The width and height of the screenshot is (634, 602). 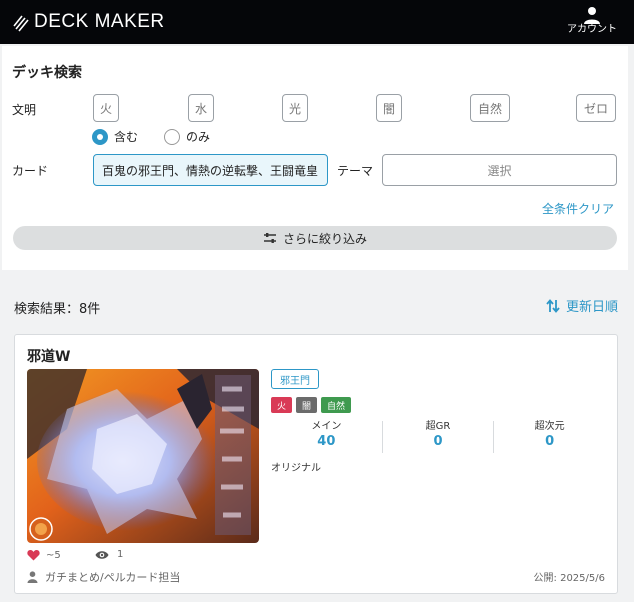 I want to click on refine-button: さらに絞り込み, so click(x=315, y=238).